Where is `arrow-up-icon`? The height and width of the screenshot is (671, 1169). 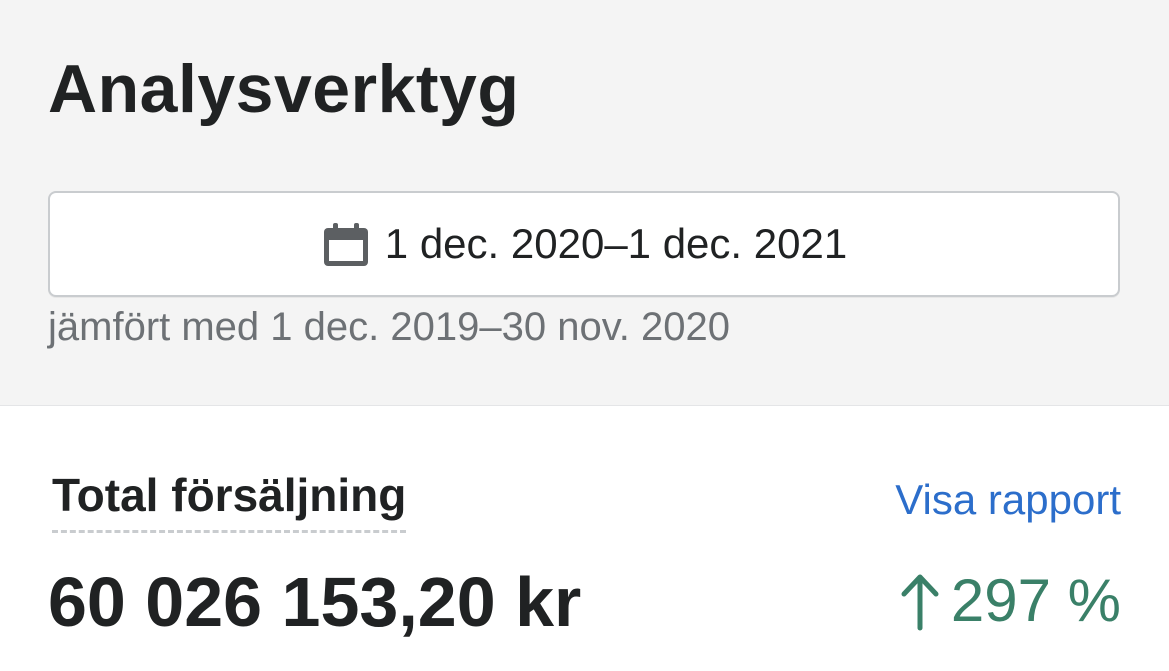
arrow-up-icon is located at coordinates (920, 601).